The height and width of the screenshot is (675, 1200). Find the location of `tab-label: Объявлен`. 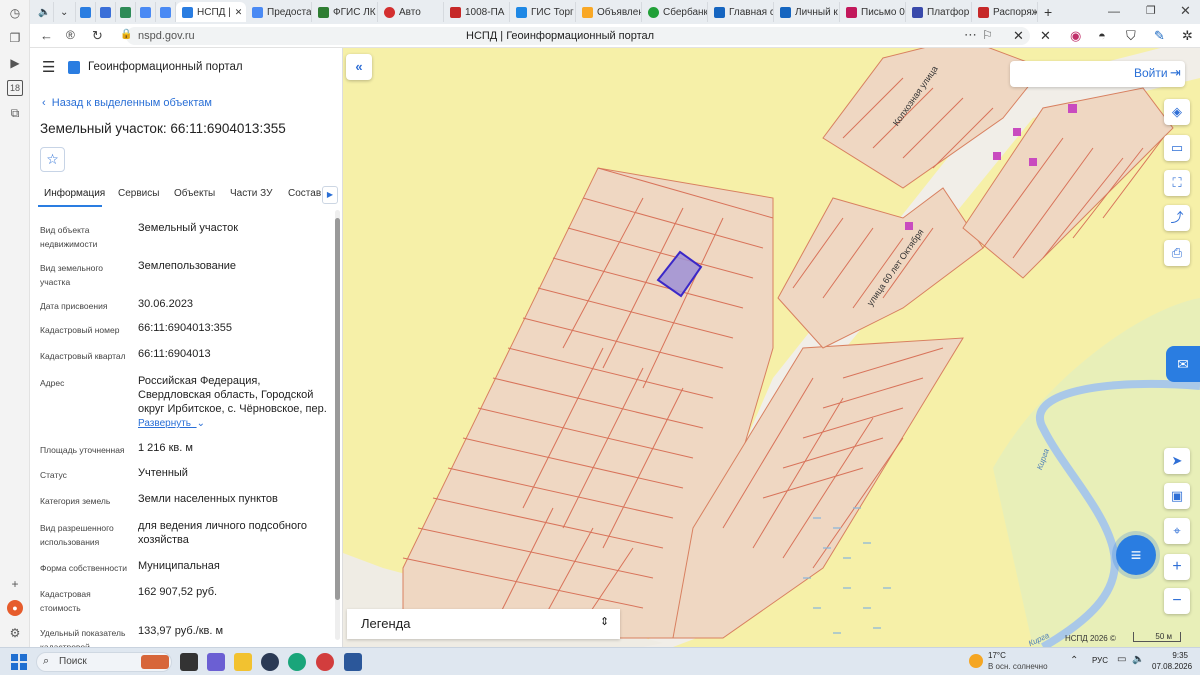

tab-label: Объявлен is located at coordinates (619, 12).